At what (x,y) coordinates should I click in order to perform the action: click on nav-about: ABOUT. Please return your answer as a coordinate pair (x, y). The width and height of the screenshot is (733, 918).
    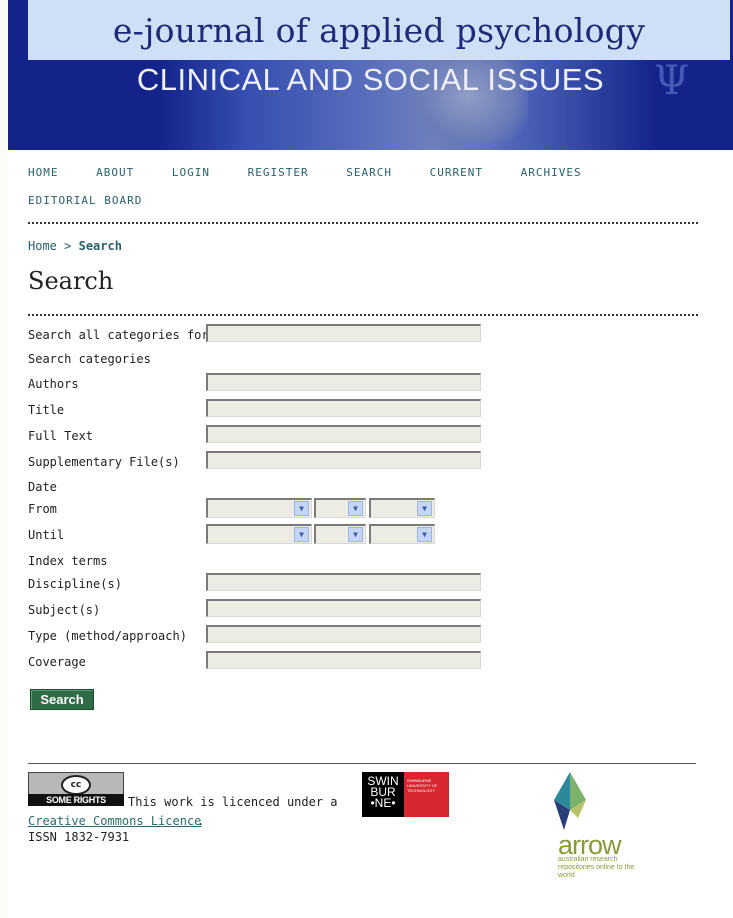
    Looking at the image, I should click on (115, 172).